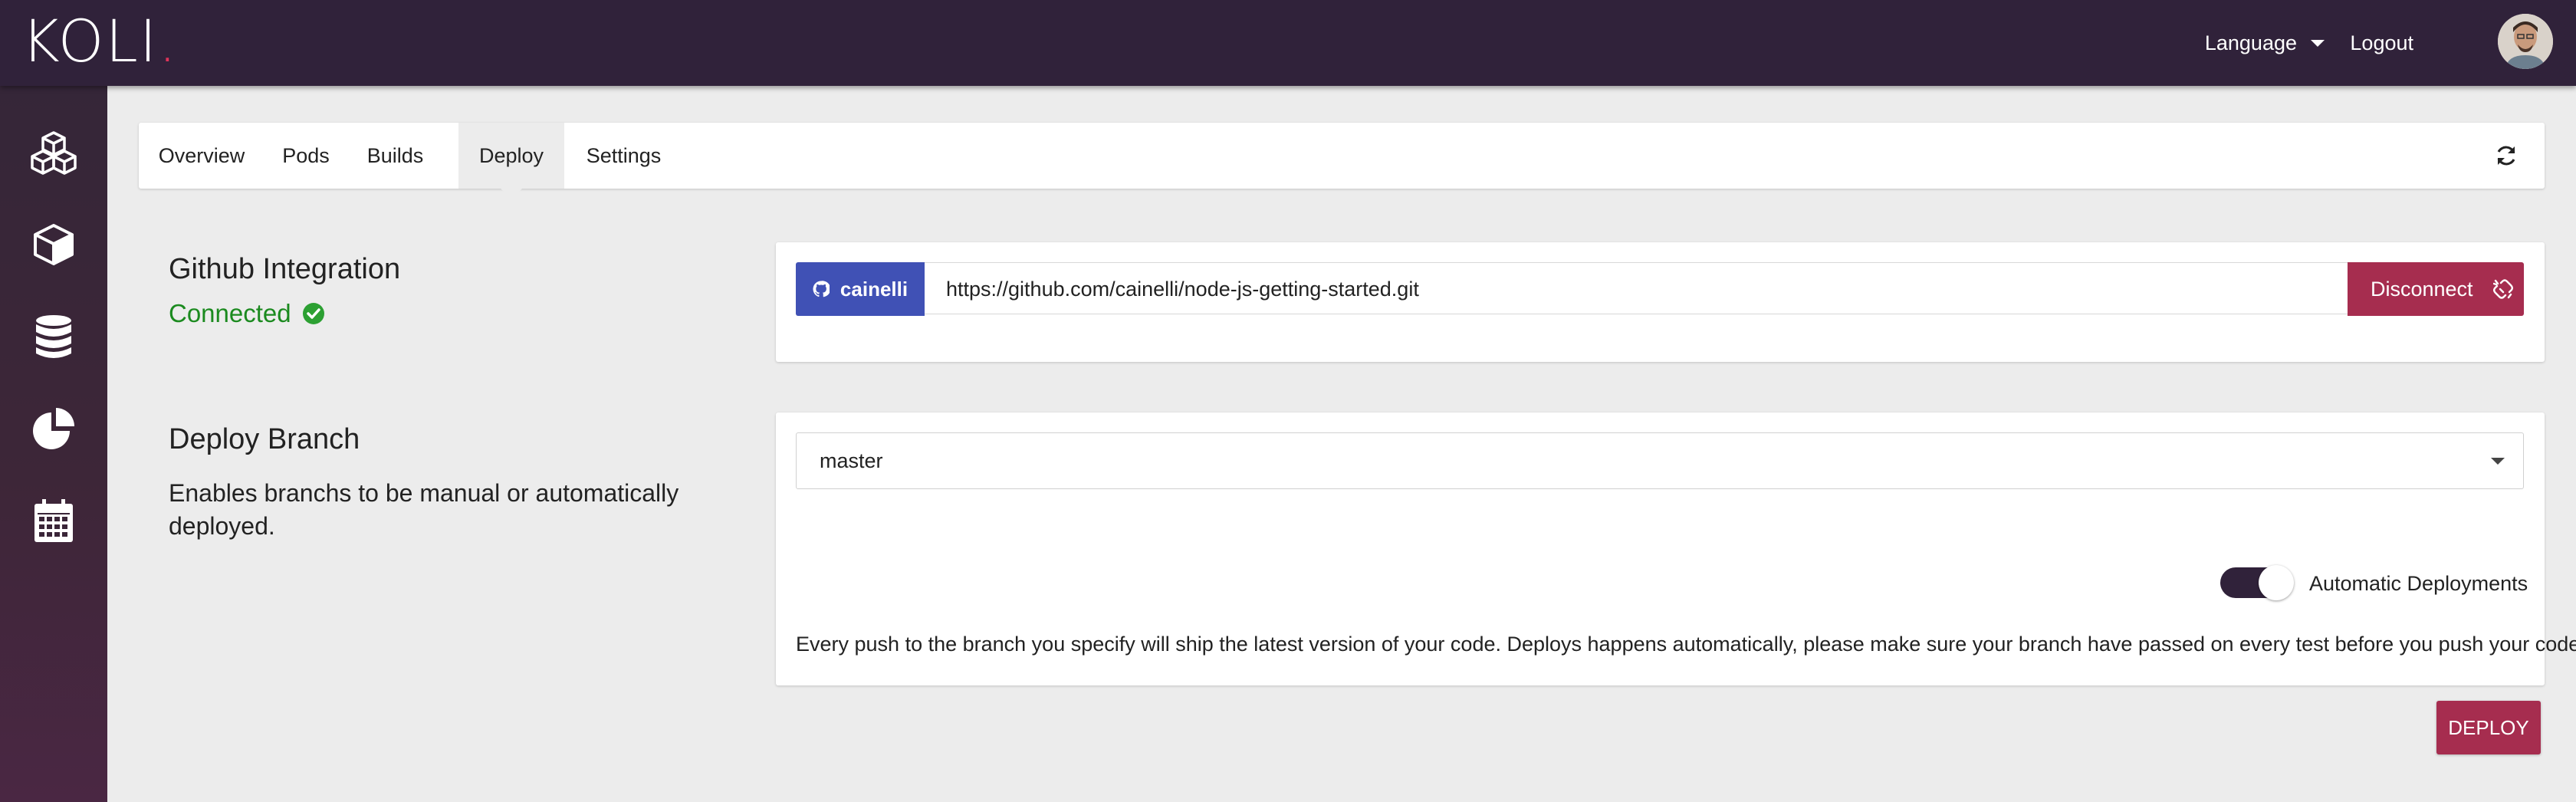 This screenshot has height=802, width=2576. What do you see at coordinates (2276, 582) in the screenshot?
I see `toggle-knob` at bounding box center [2276, 582].